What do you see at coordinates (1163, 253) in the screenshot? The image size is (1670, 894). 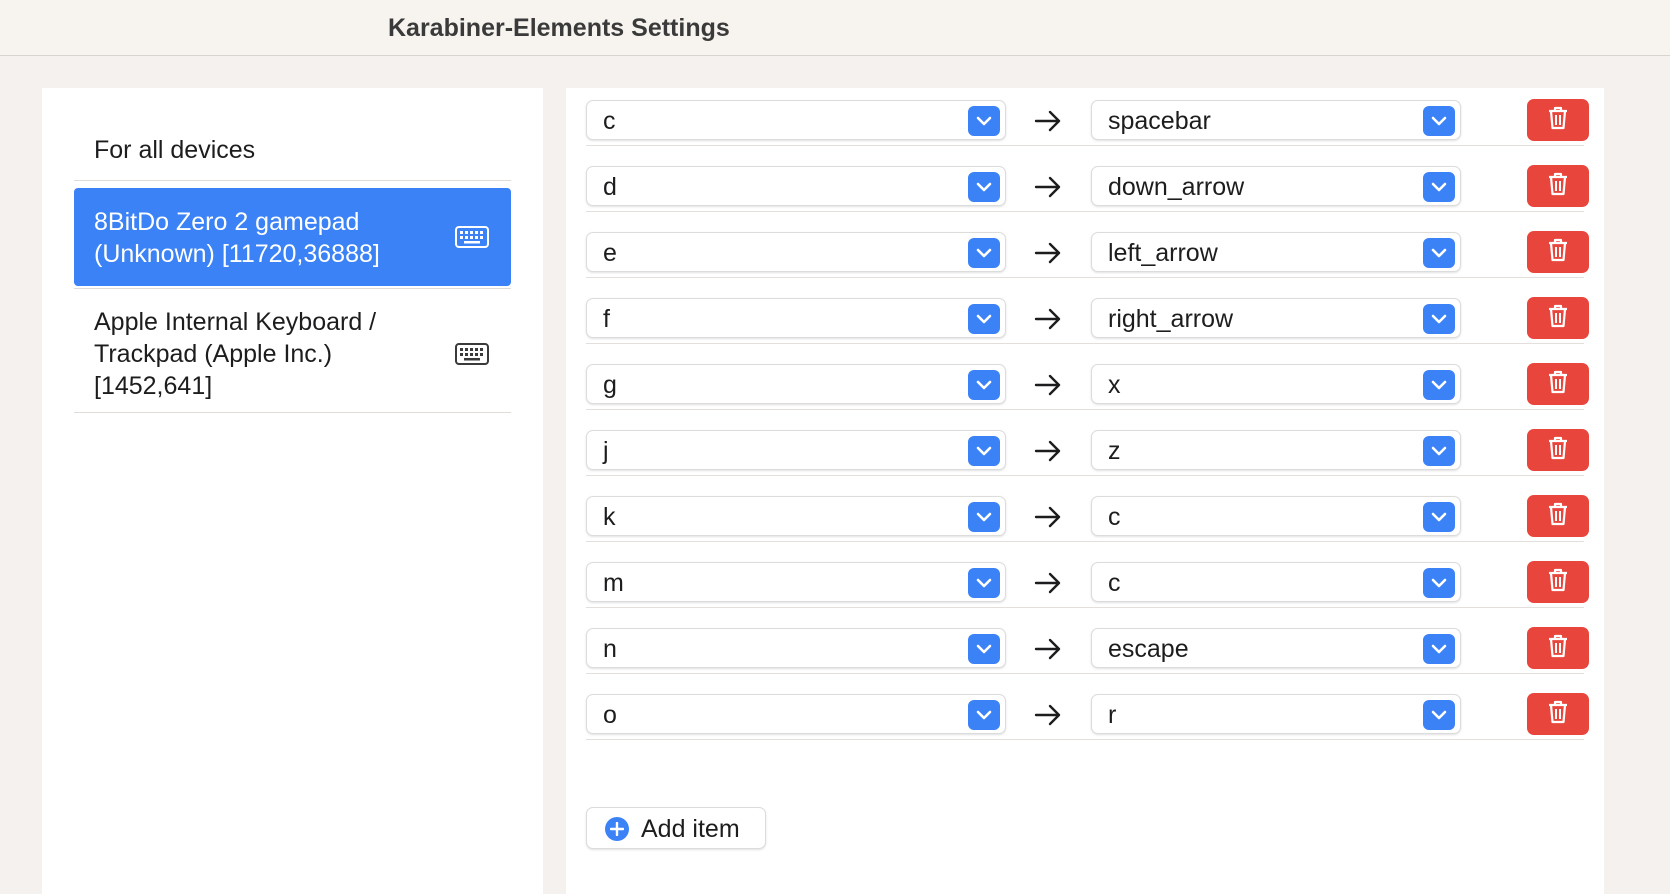 I see `to-key-value: left_arrow` at bounding box center [1163, 253].